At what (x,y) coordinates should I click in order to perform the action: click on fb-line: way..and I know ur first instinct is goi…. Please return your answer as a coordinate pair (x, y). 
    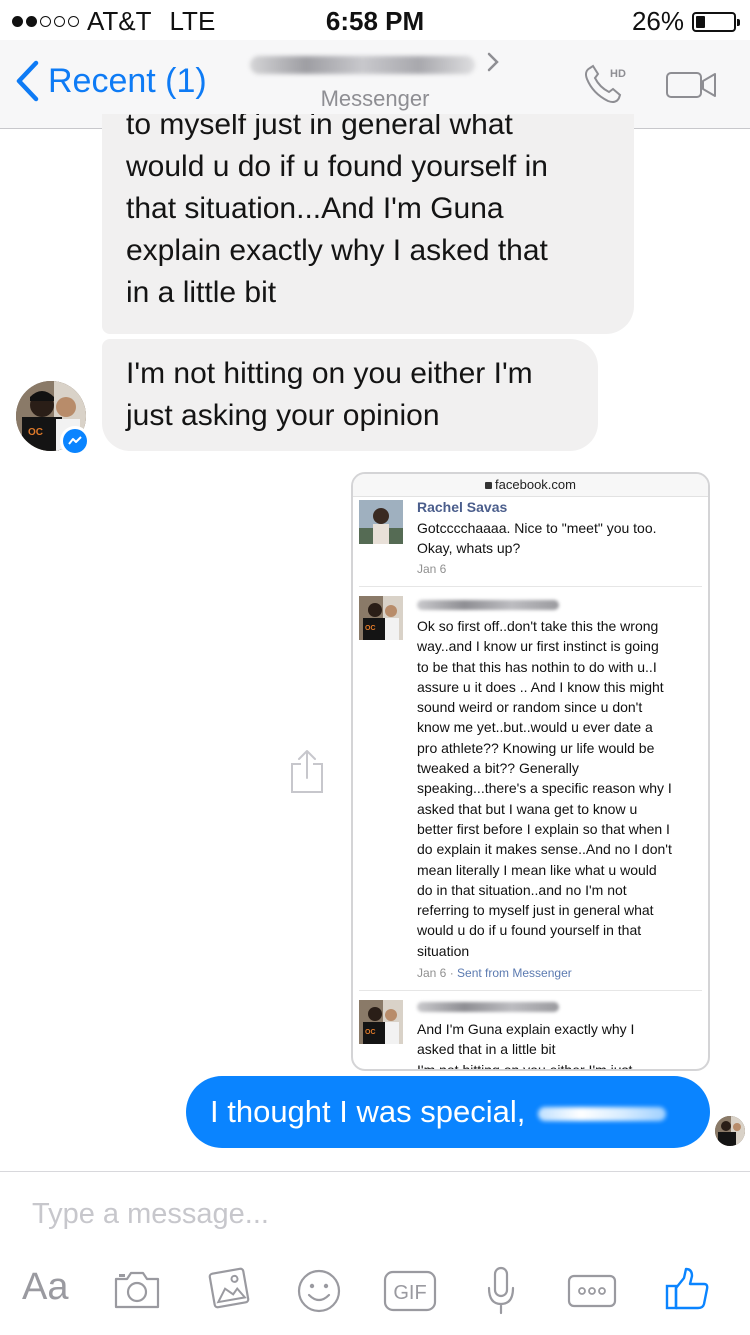
    Looking at the image, I should click on (538, 646).